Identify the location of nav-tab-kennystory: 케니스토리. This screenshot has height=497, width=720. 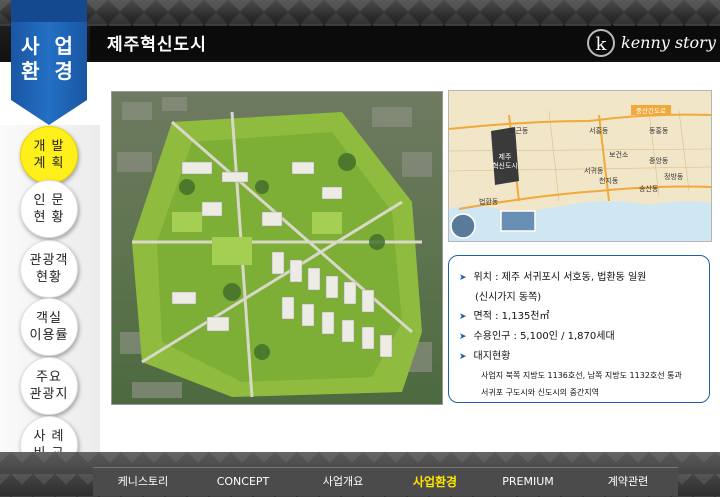
(143, 481).